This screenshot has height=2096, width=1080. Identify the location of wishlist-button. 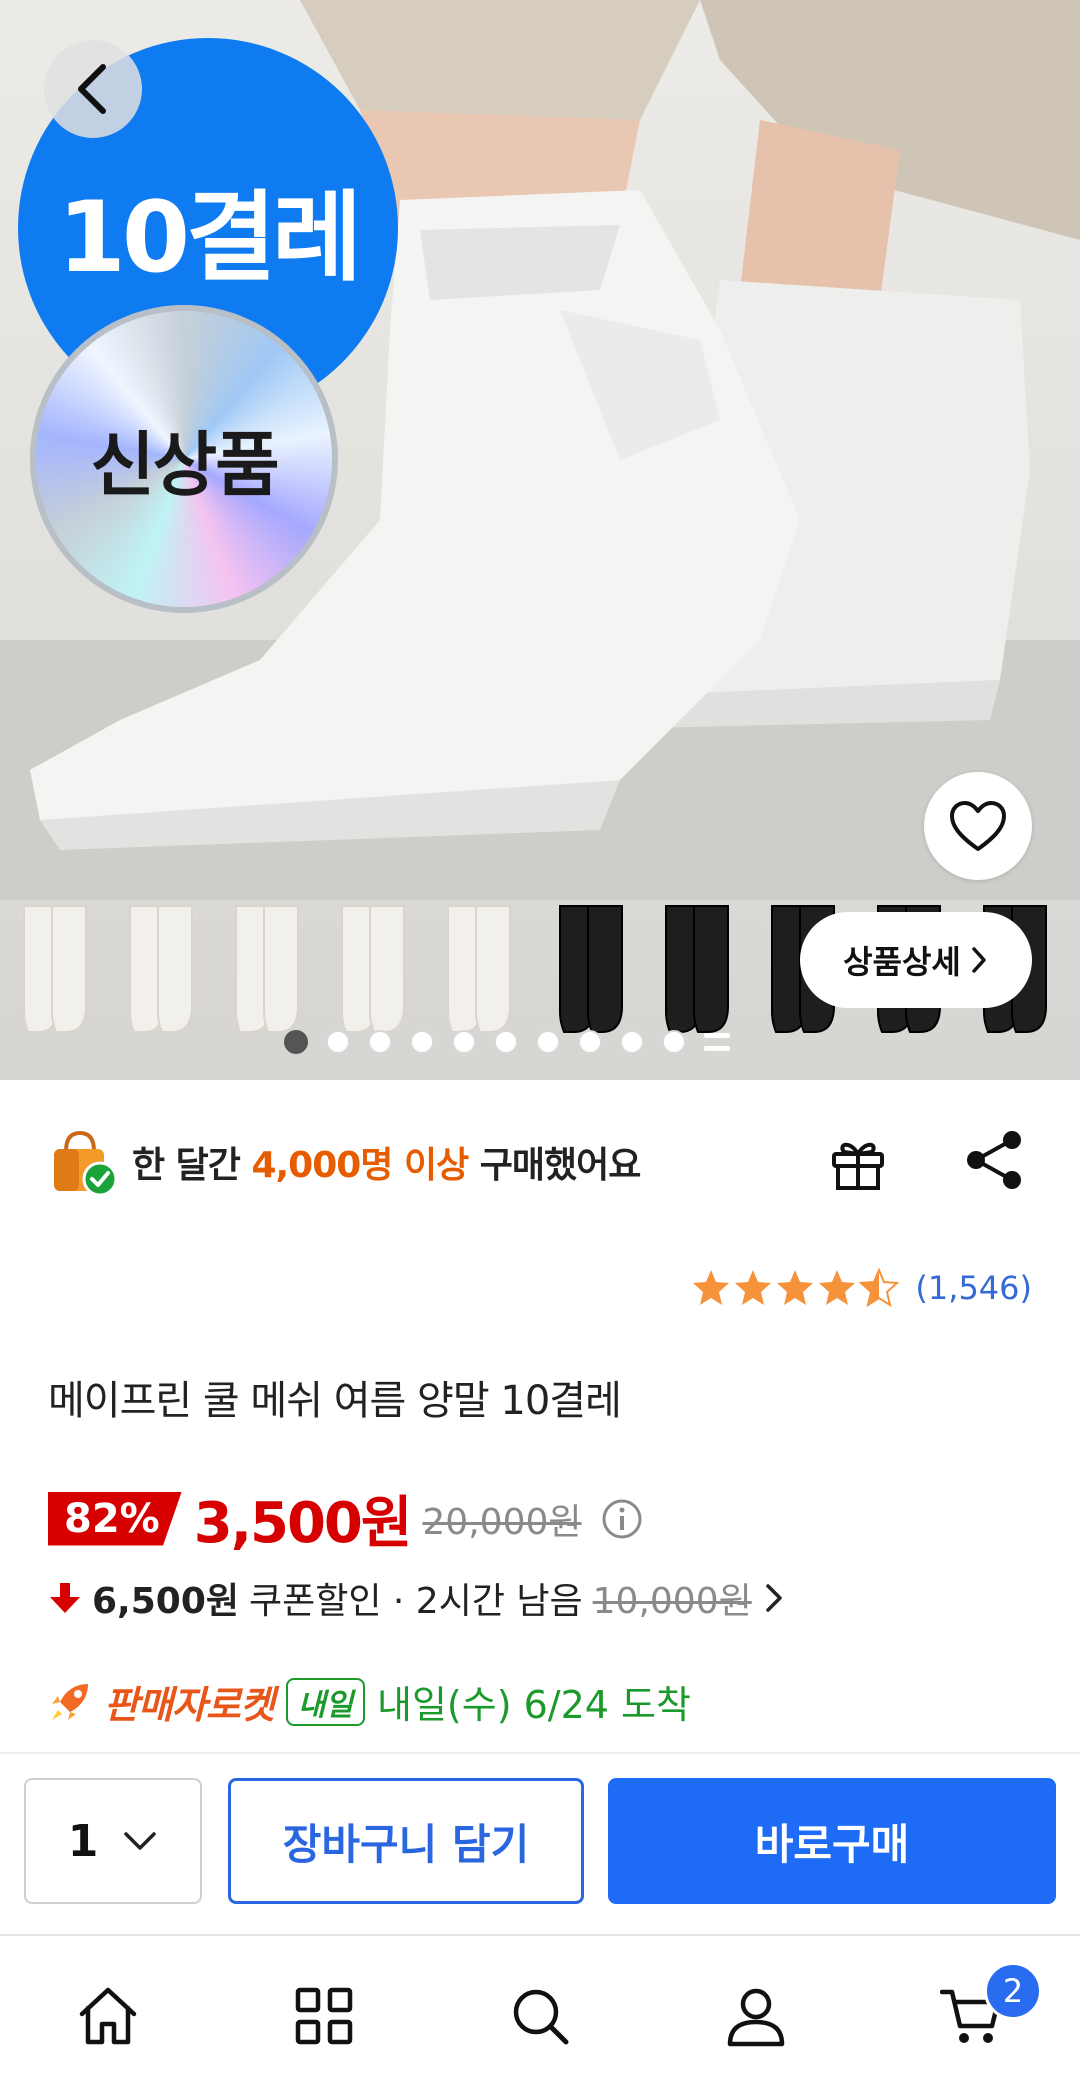
(978, 826).